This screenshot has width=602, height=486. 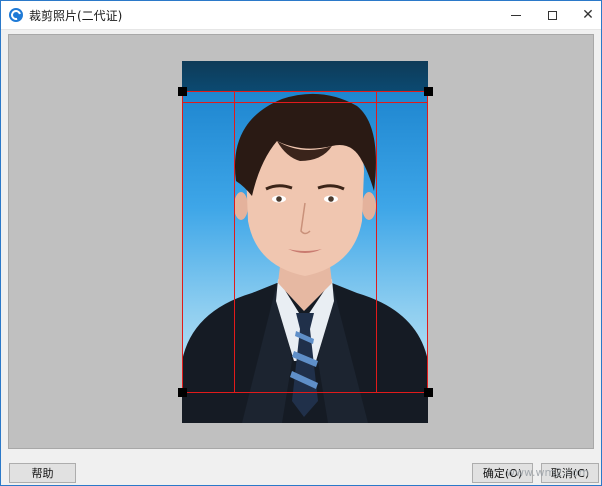 I want to click on help-button: 帮助, so click(x=42, y=473).